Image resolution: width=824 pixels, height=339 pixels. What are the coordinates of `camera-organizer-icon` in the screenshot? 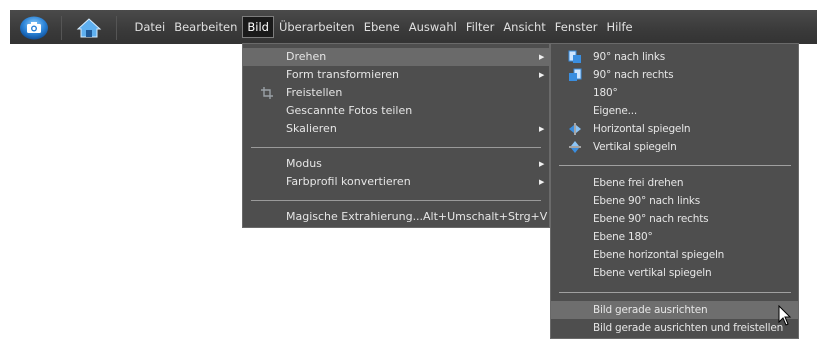 It's located at (34, 28).